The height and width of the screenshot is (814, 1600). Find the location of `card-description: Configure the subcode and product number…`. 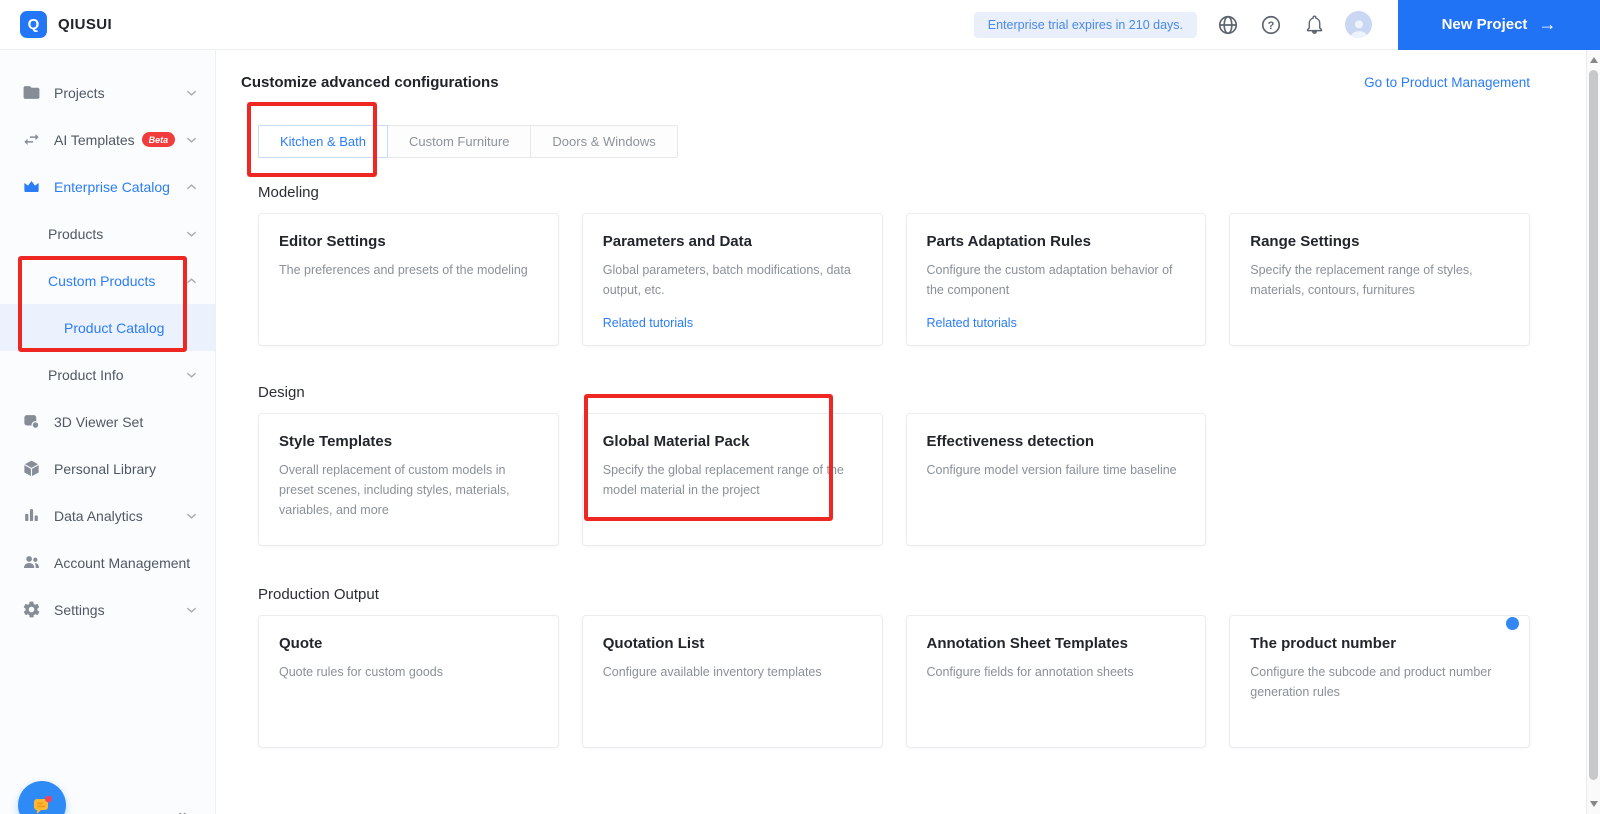

card-description: Configure the subcode and product number… is located at coordinates (1371, 682).